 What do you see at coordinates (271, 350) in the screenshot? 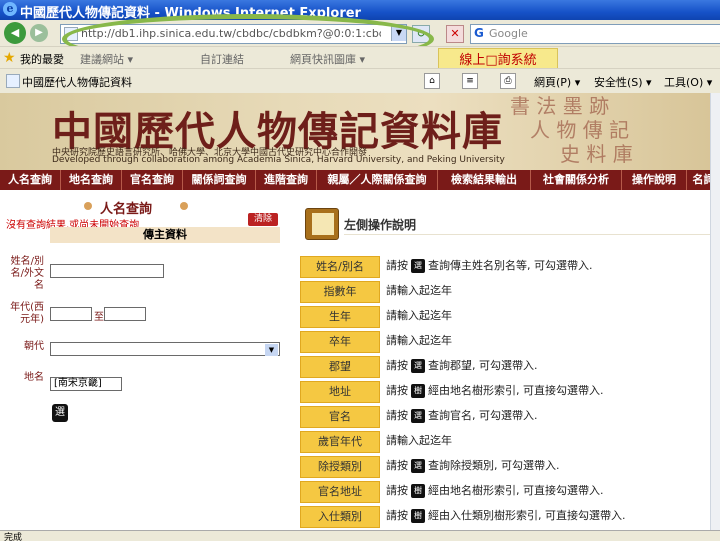
I see `chevron-down-icon: ▼` at bounding box center [271, 350].